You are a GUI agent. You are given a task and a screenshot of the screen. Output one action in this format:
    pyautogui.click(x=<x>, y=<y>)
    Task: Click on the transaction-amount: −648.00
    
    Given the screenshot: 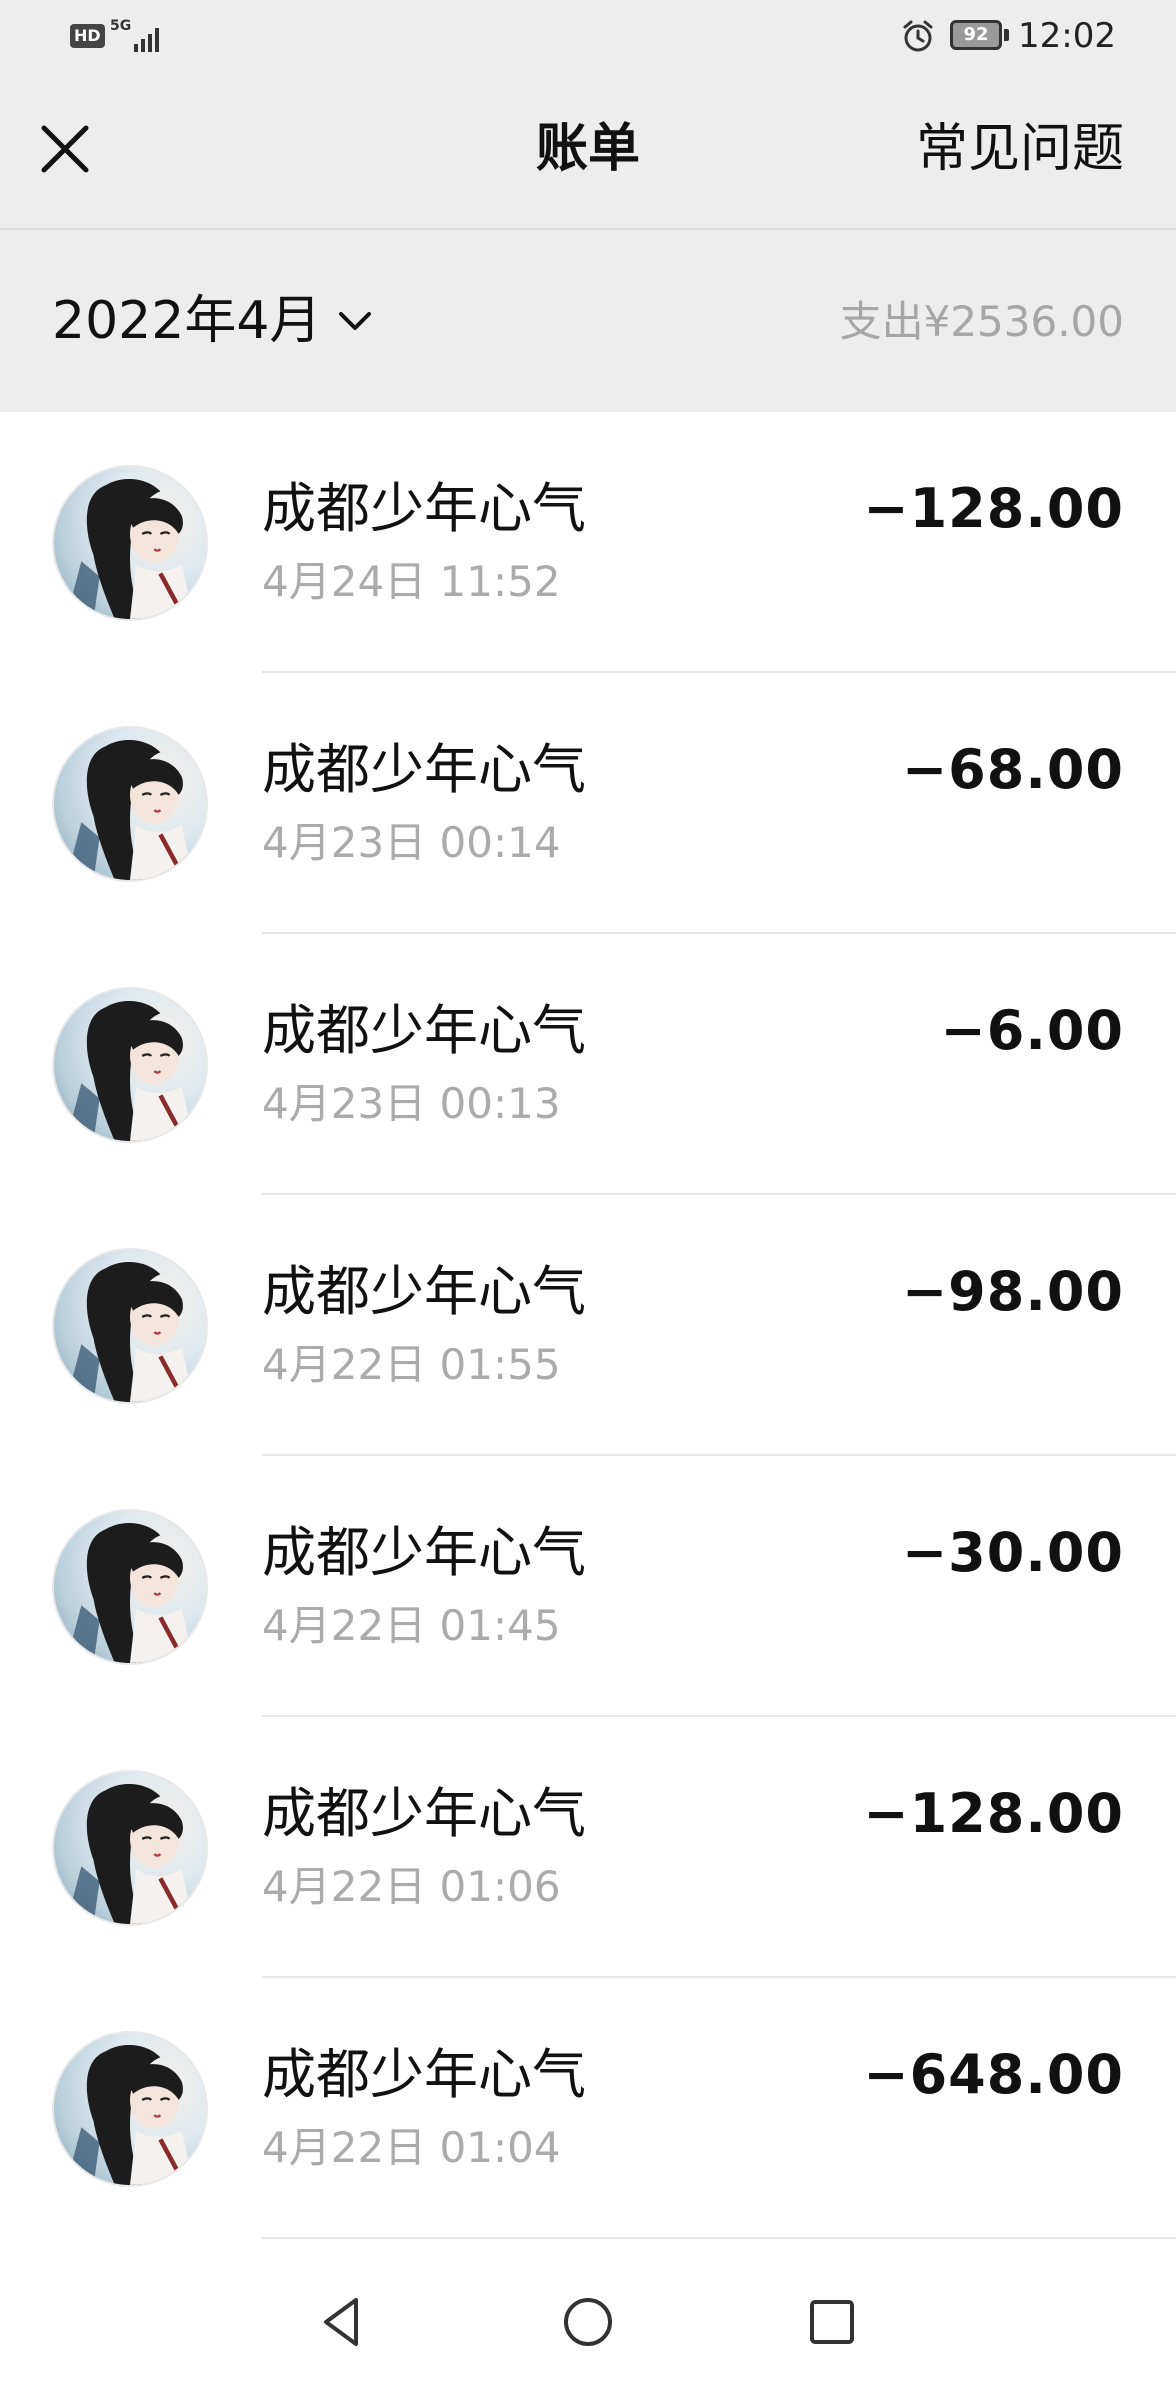 What is the action you would take?
    pyautogui.click(x=993, y=2074)
    